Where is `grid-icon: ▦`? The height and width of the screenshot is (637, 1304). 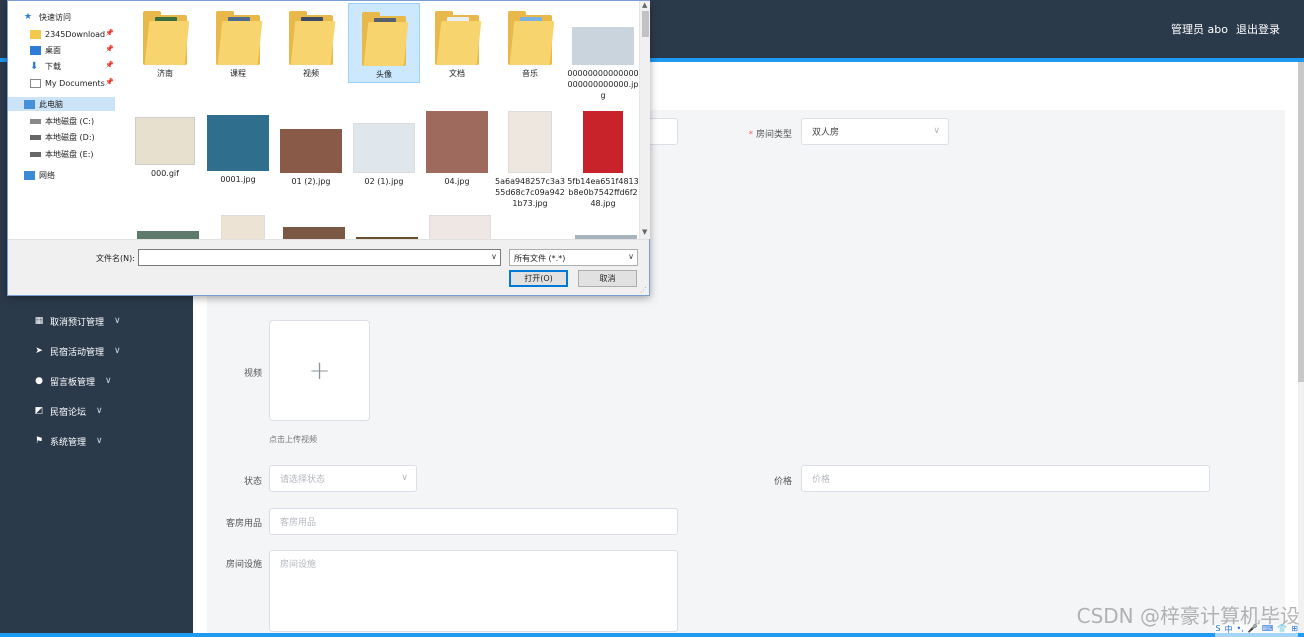 grid-icon: ▦ is located at coordinates (39, 321).